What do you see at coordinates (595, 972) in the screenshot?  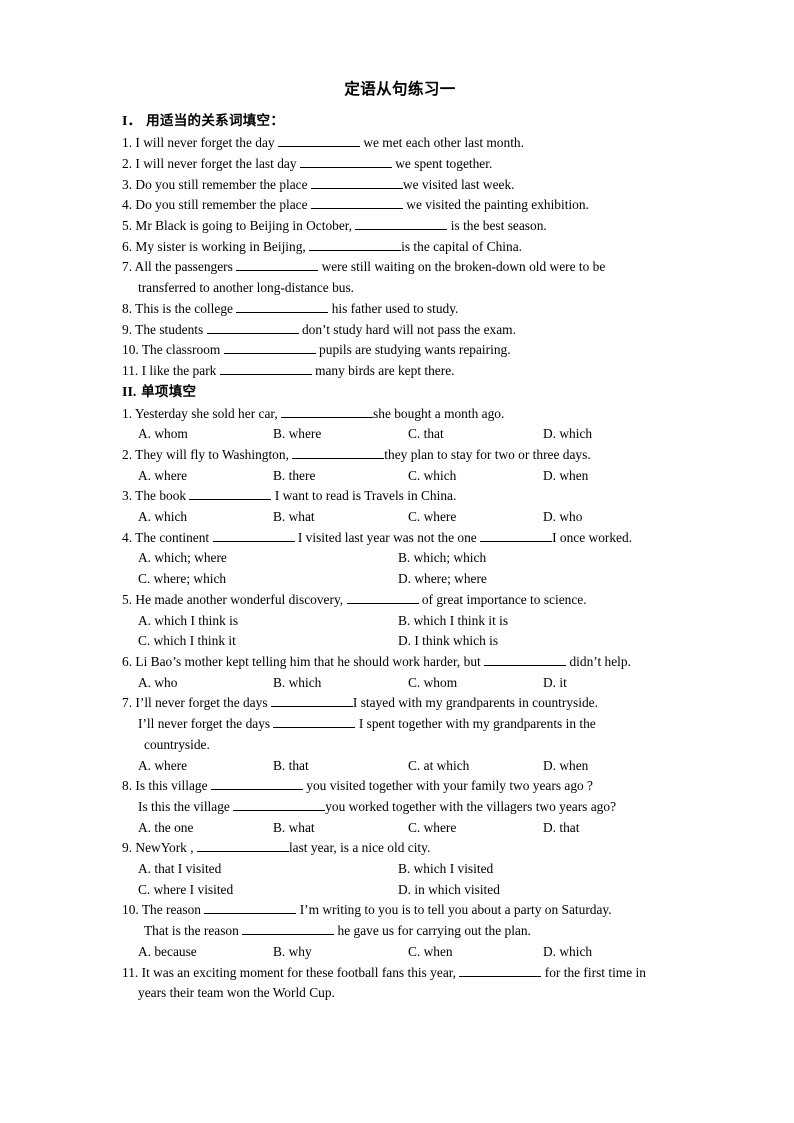 I see `item-text-post: for the first time in` at bounding box center [595, 972].